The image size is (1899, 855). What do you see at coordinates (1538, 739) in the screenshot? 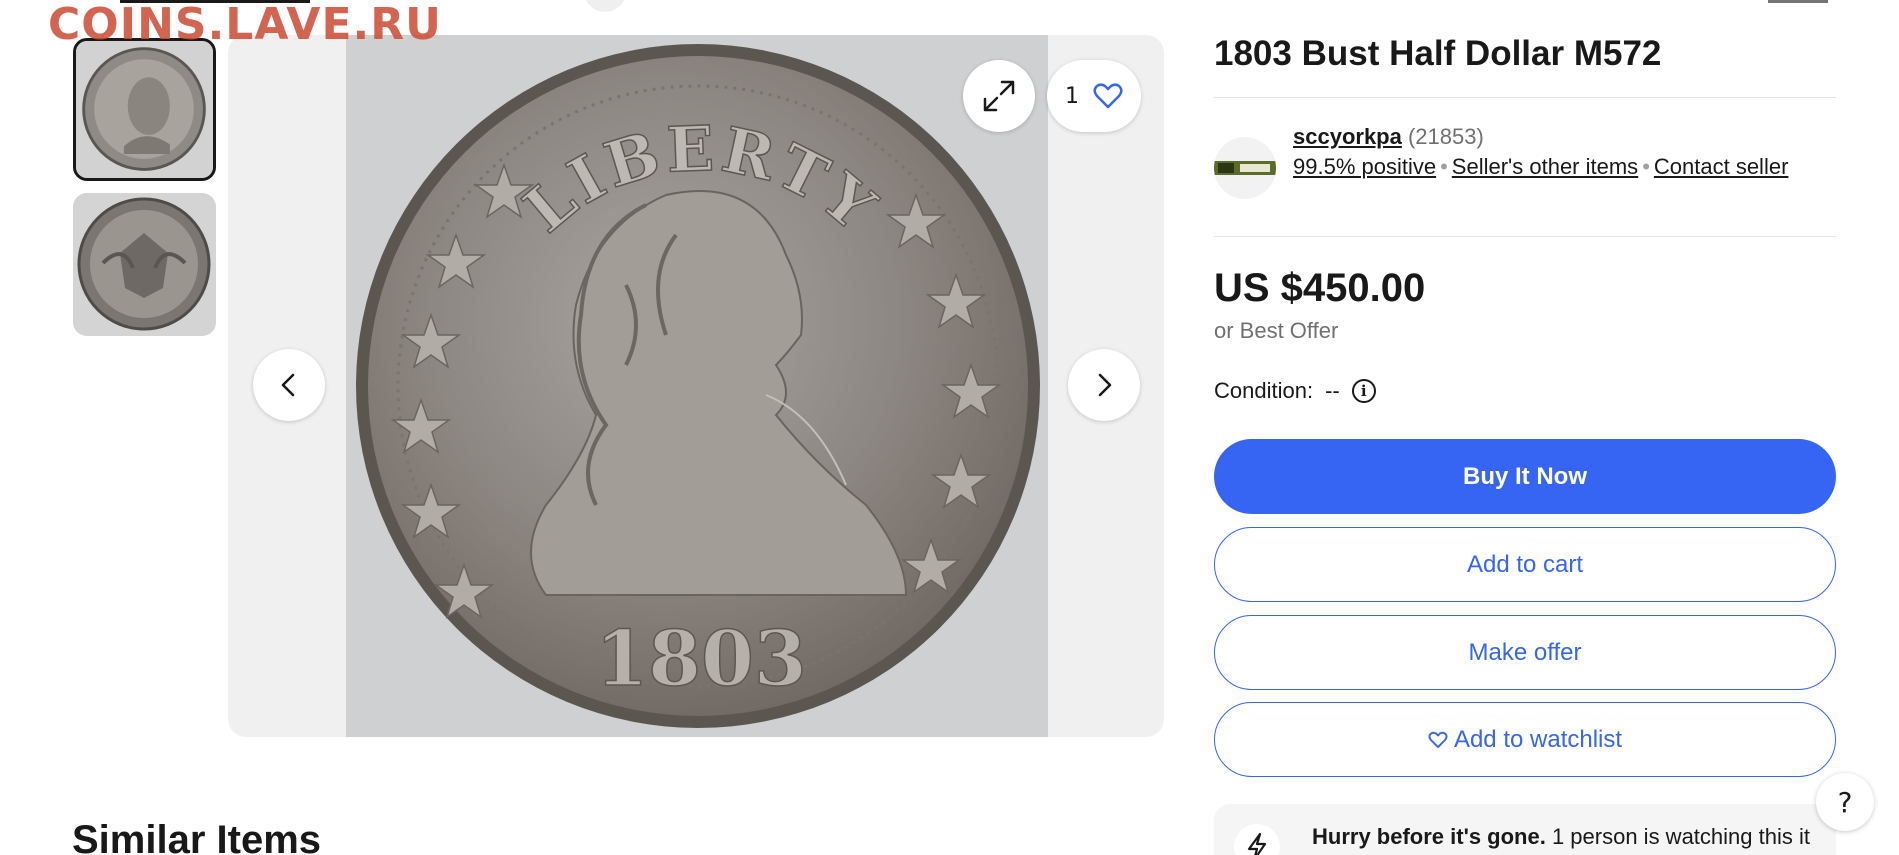
I see `add-to-watchlist-label: Add to watchlist` at bounding box center [1538, 739].